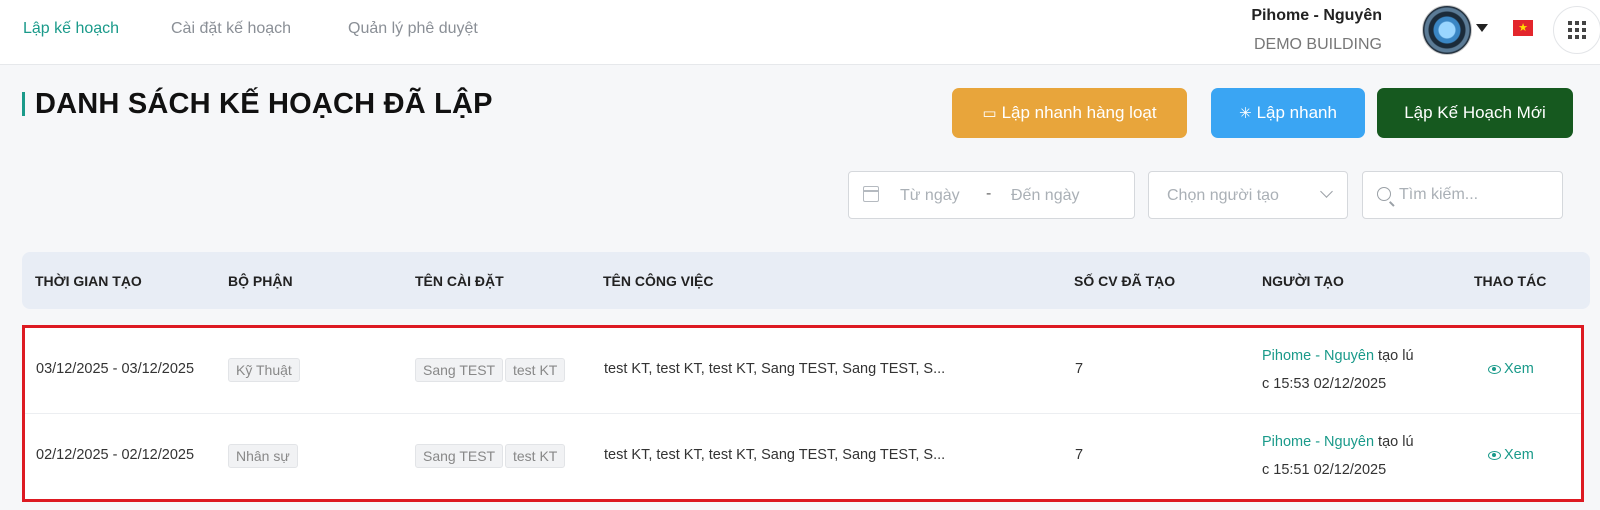  I want to click on date-from-input: Từ ngày, so click(930, 196).